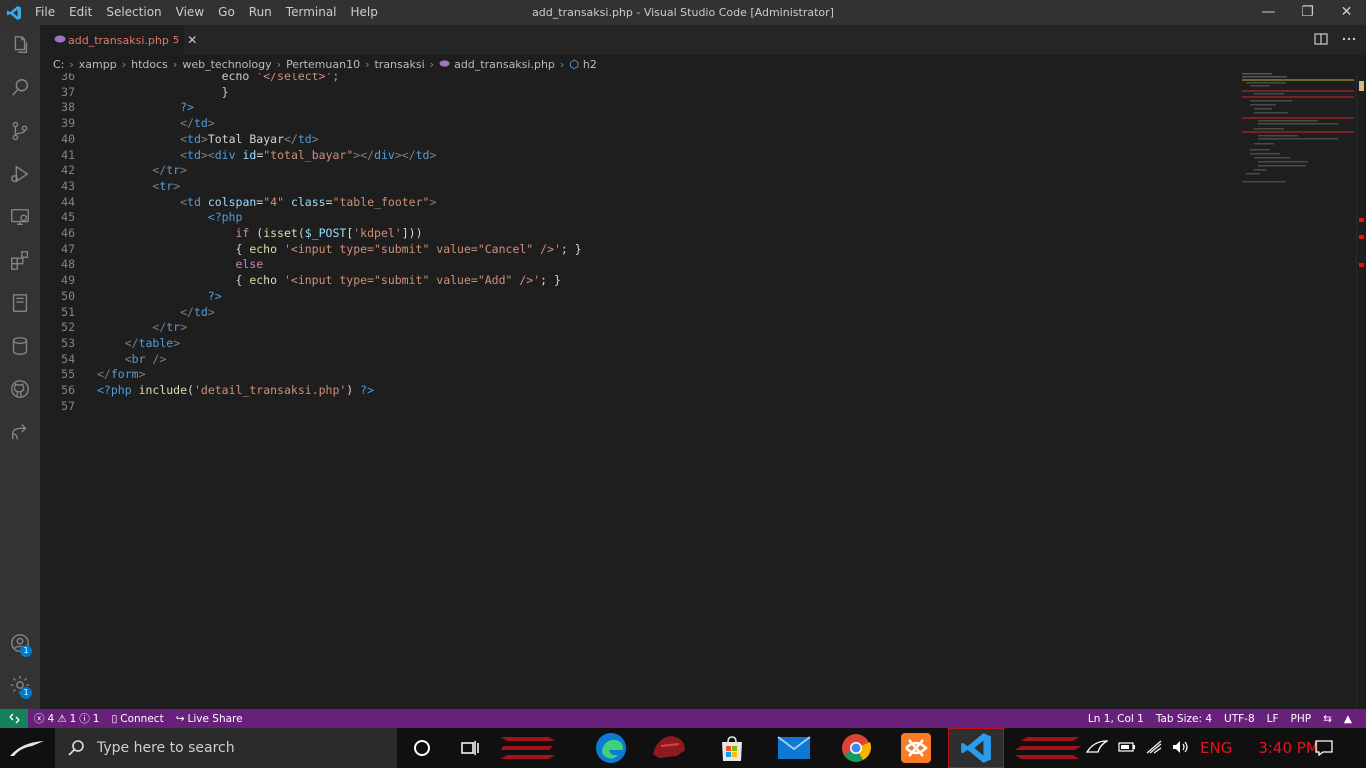  I want to click on breadcrumb-item: Pertemuan10, so click(323, 64).